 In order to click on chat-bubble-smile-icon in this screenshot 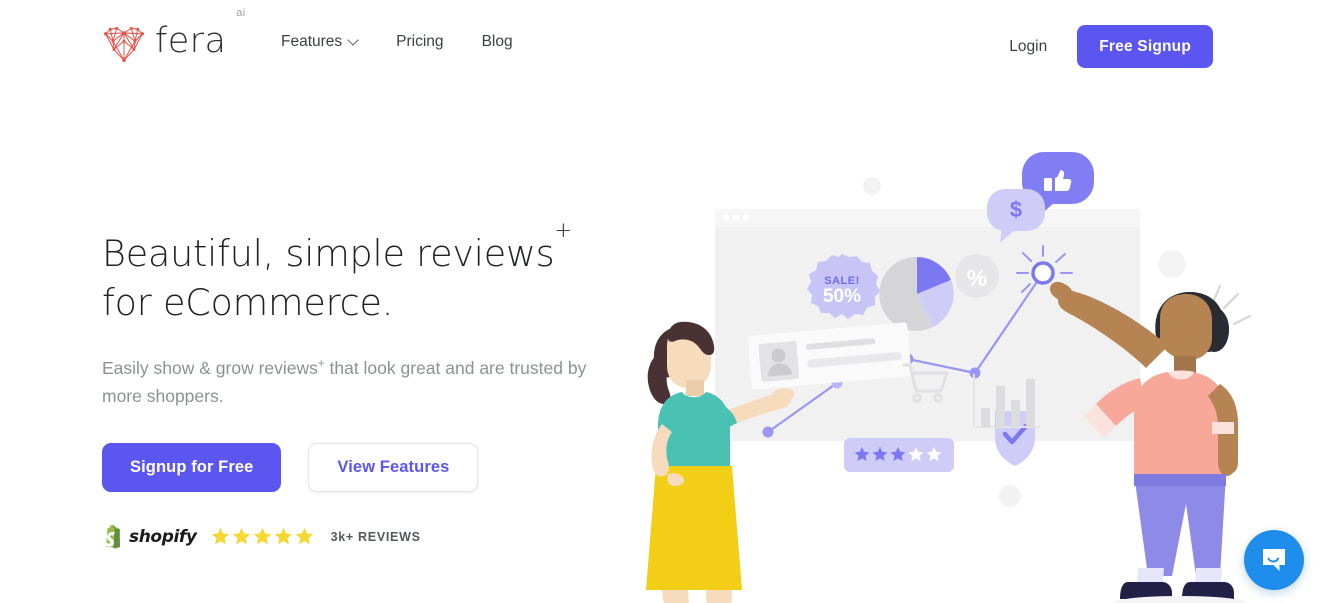, I will do `click(1274, 560)`.